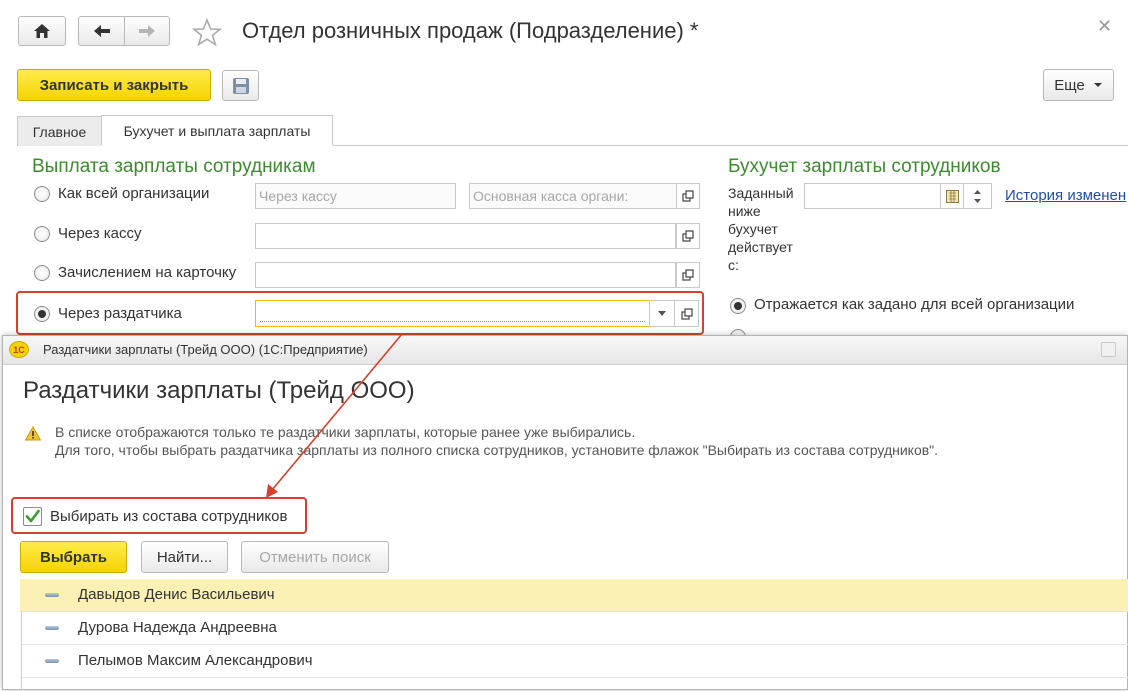 The width and height of the screenshot is (1128, 691). Describe the element at coordinates (355, 196) in the screenshot. I see `as-org-method-field: Через кассу` at that location.